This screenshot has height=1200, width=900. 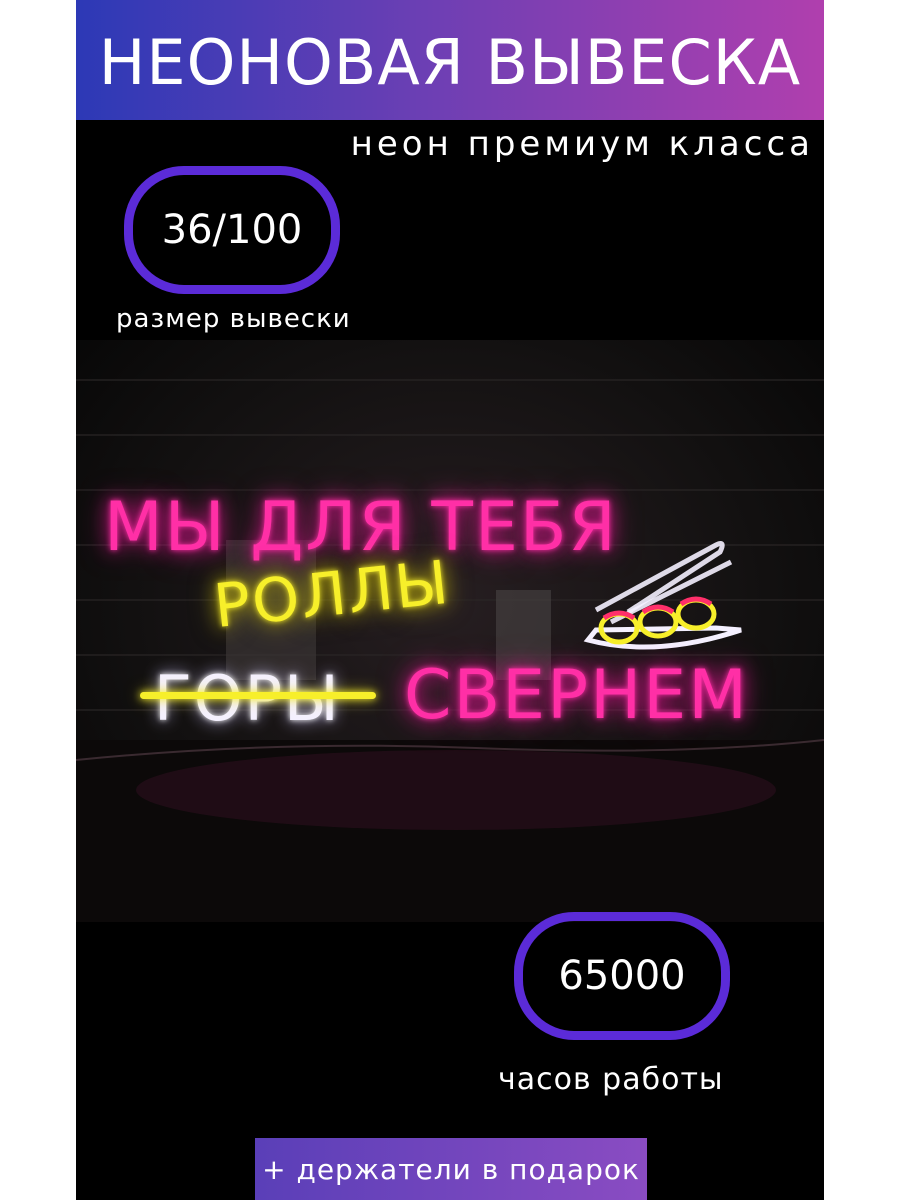 I want to click on page-subtitle: неон премиум класса, so click(x=582, y=144).